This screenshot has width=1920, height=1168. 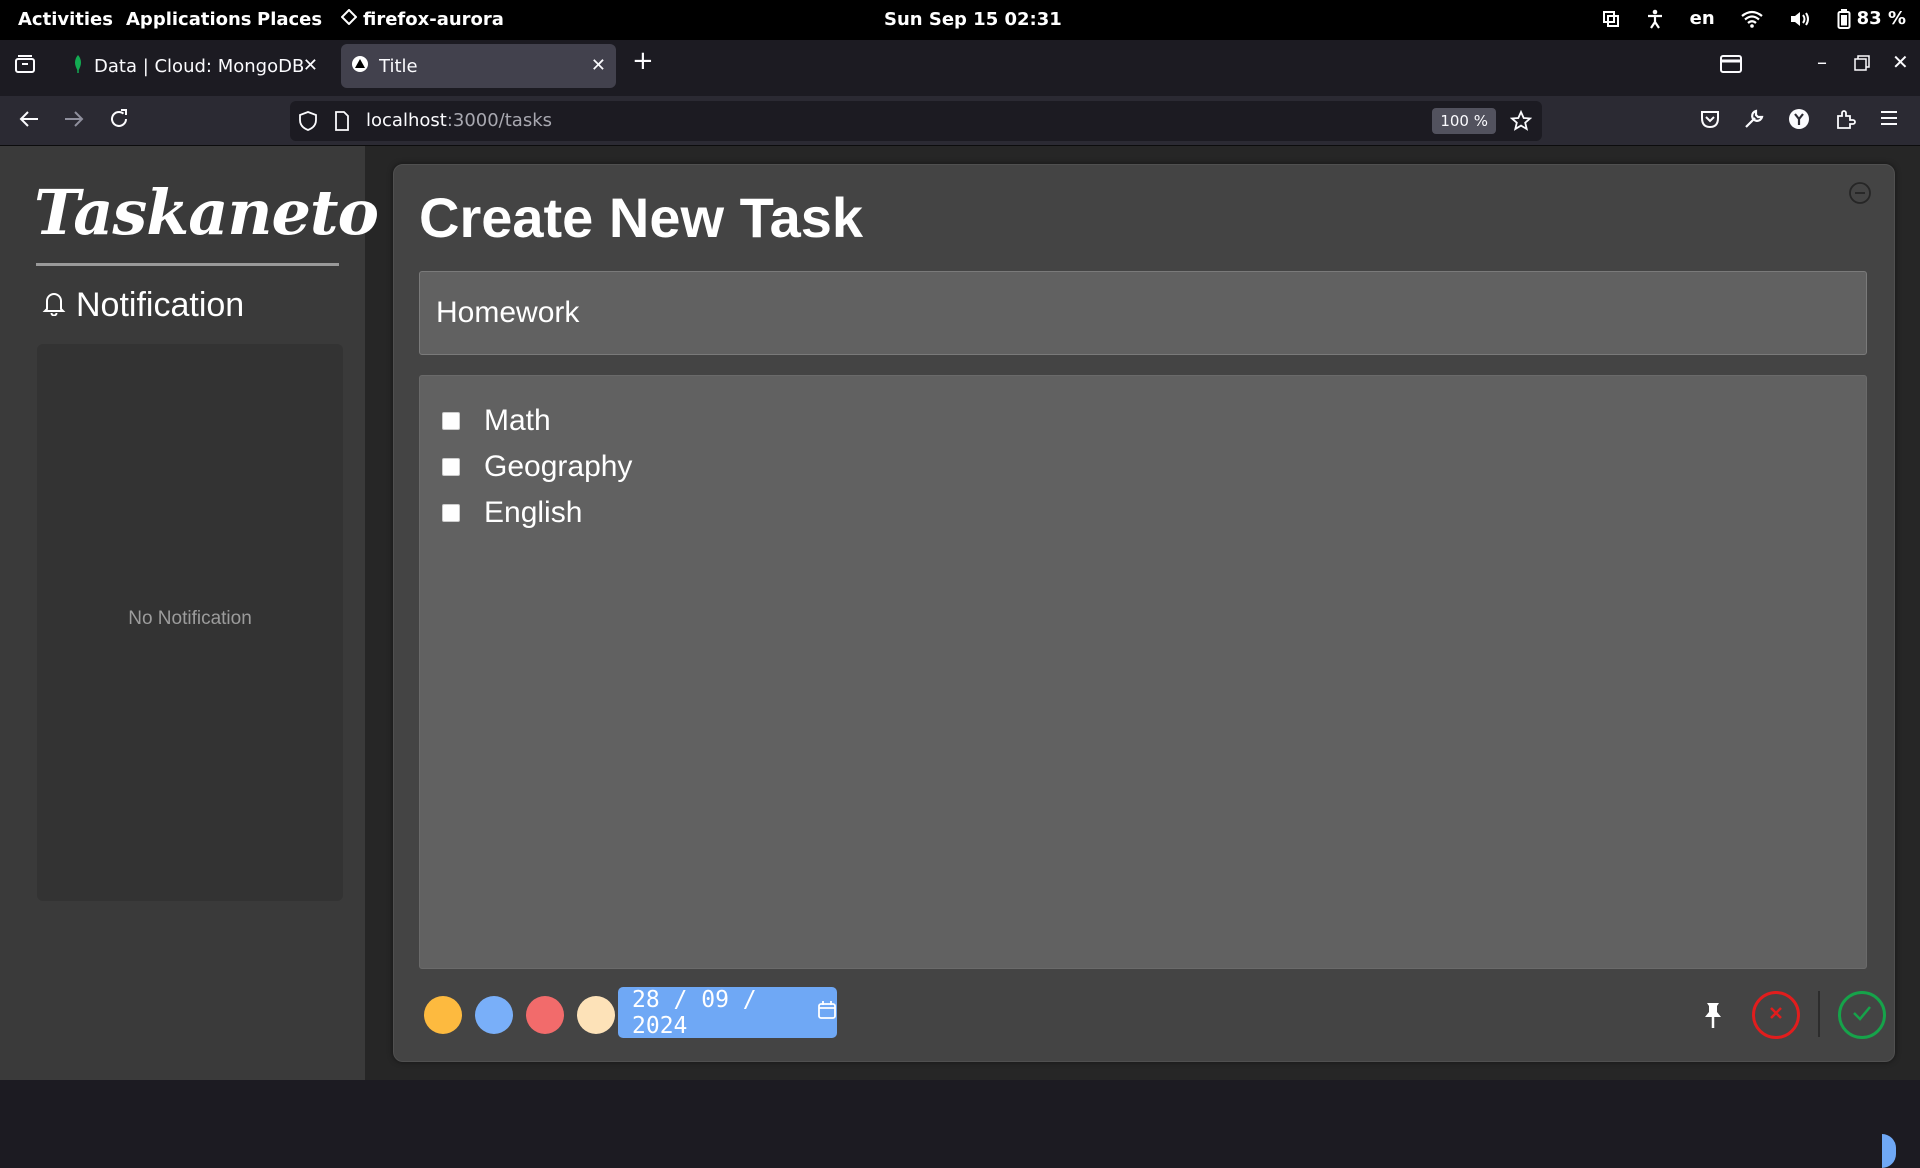 I want to click on wrench-icon, so click(x=1754, y=122).